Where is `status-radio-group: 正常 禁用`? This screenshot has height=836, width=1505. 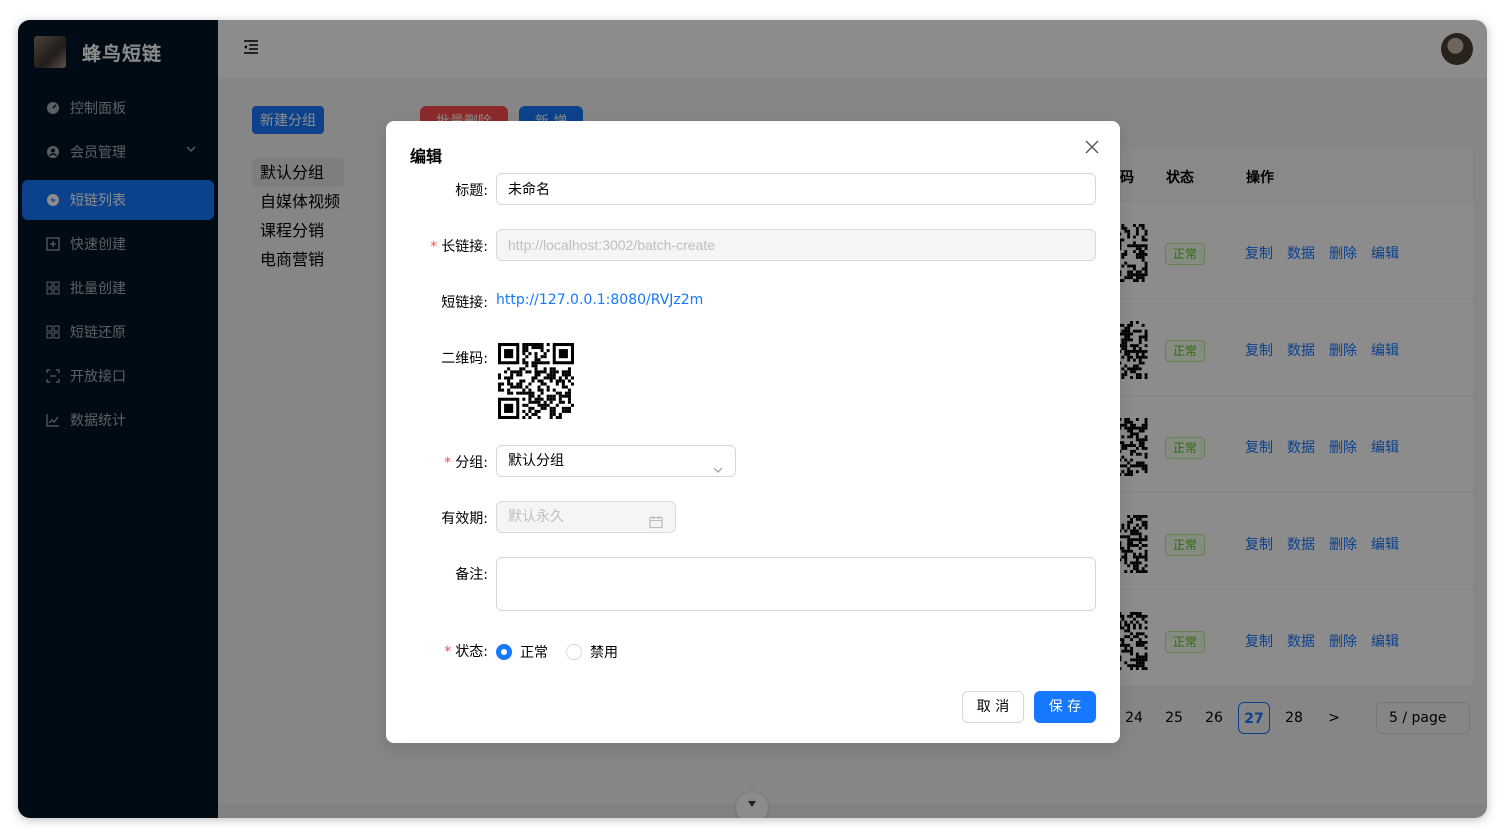
status-radio-group: 正常 禁用 is located at coordinates (566, 652).